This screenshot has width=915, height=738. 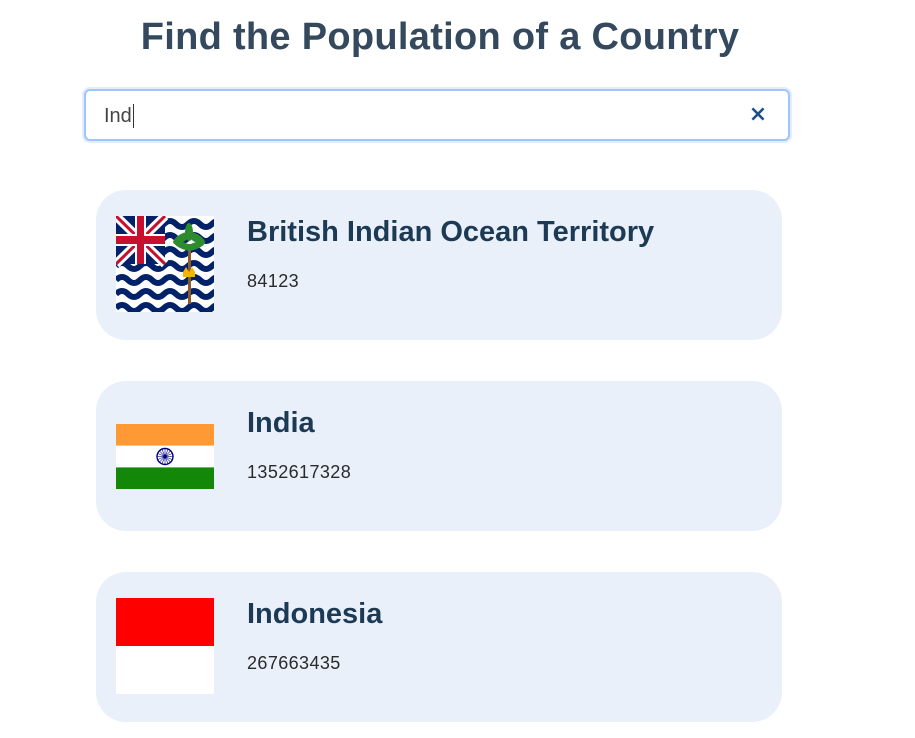 What do you see at coordinates (165, 646) in the screenshot?
I see `indonesia-flag-icon` at bounding box center [165, 646].